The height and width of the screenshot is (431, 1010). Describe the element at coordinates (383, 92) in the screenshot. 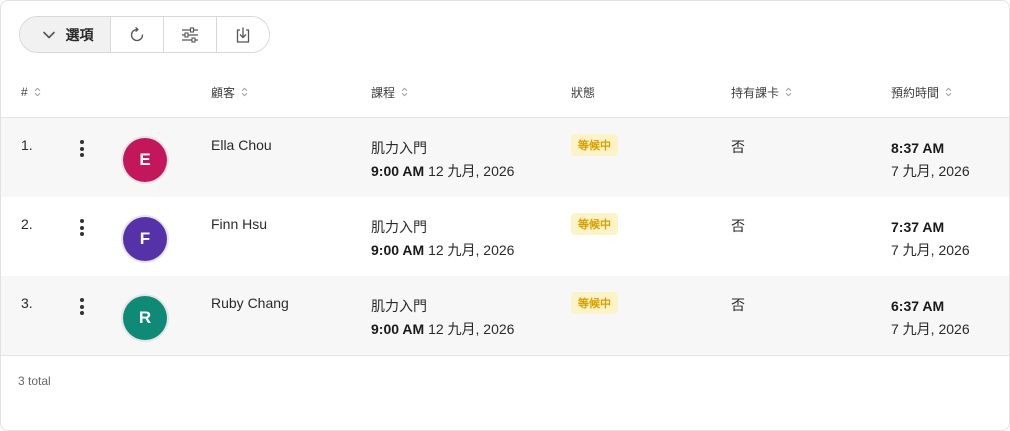

I see `column-header-course-label: 課程` at that location.